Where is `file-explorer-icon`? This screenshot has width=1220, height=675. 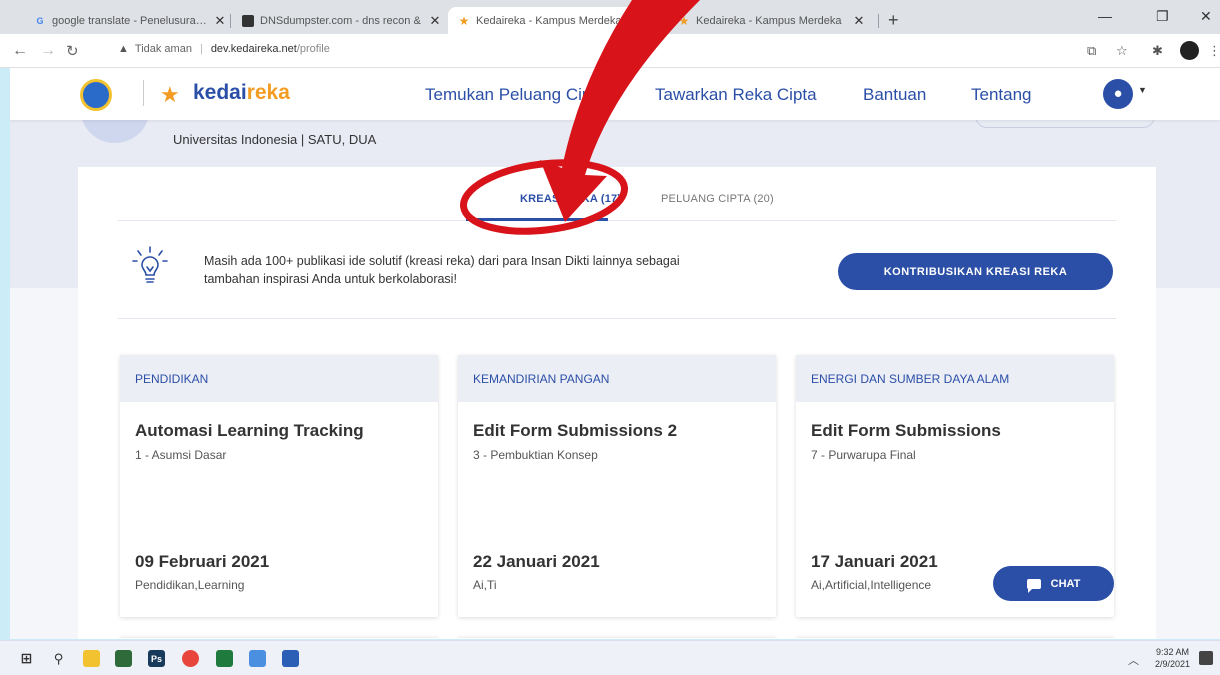
file-explorer-icon is located at coordinates (91, 658).